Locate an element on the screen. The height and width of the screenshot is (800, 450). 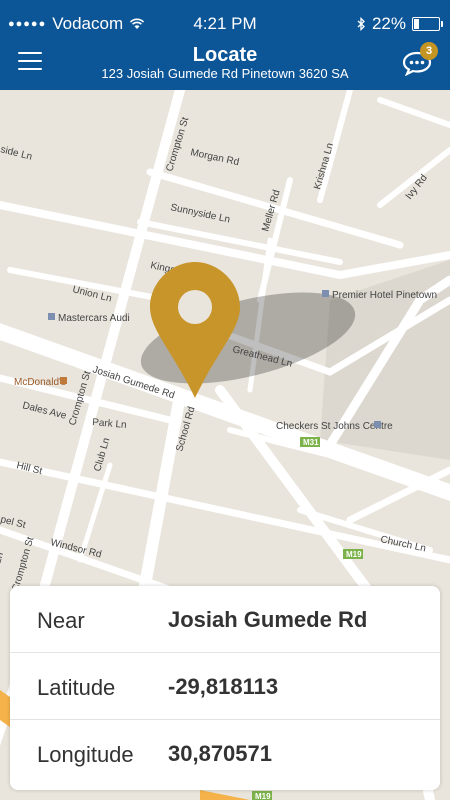
longitude-label: Longitude is located at coordinates (85, 754).